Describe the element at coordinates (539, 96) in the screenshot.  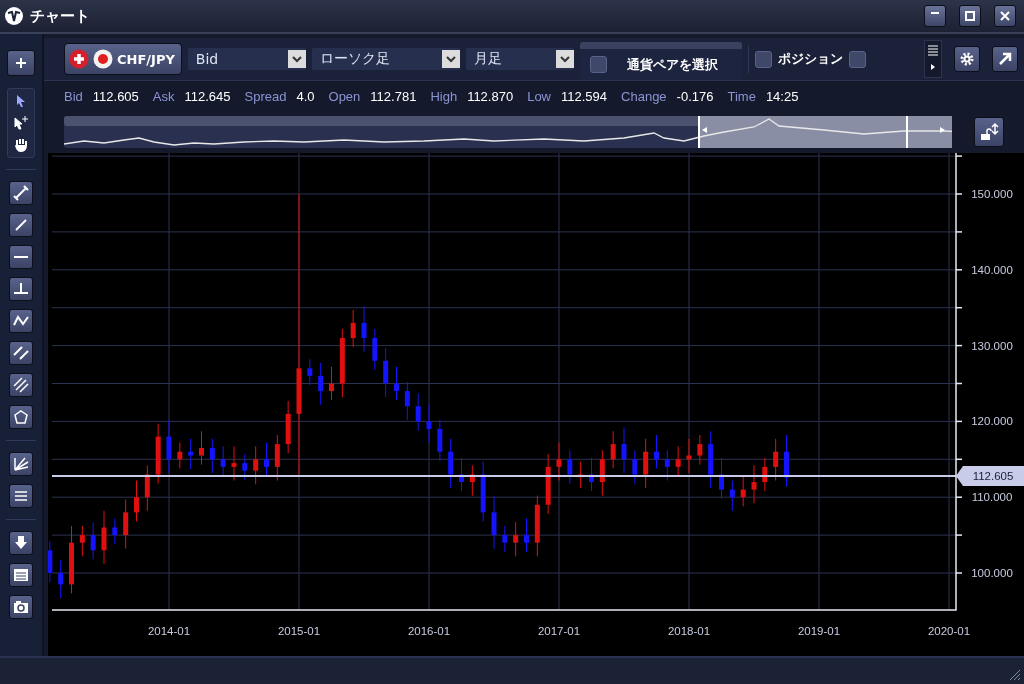
I see `quote-label: Low` at that location.